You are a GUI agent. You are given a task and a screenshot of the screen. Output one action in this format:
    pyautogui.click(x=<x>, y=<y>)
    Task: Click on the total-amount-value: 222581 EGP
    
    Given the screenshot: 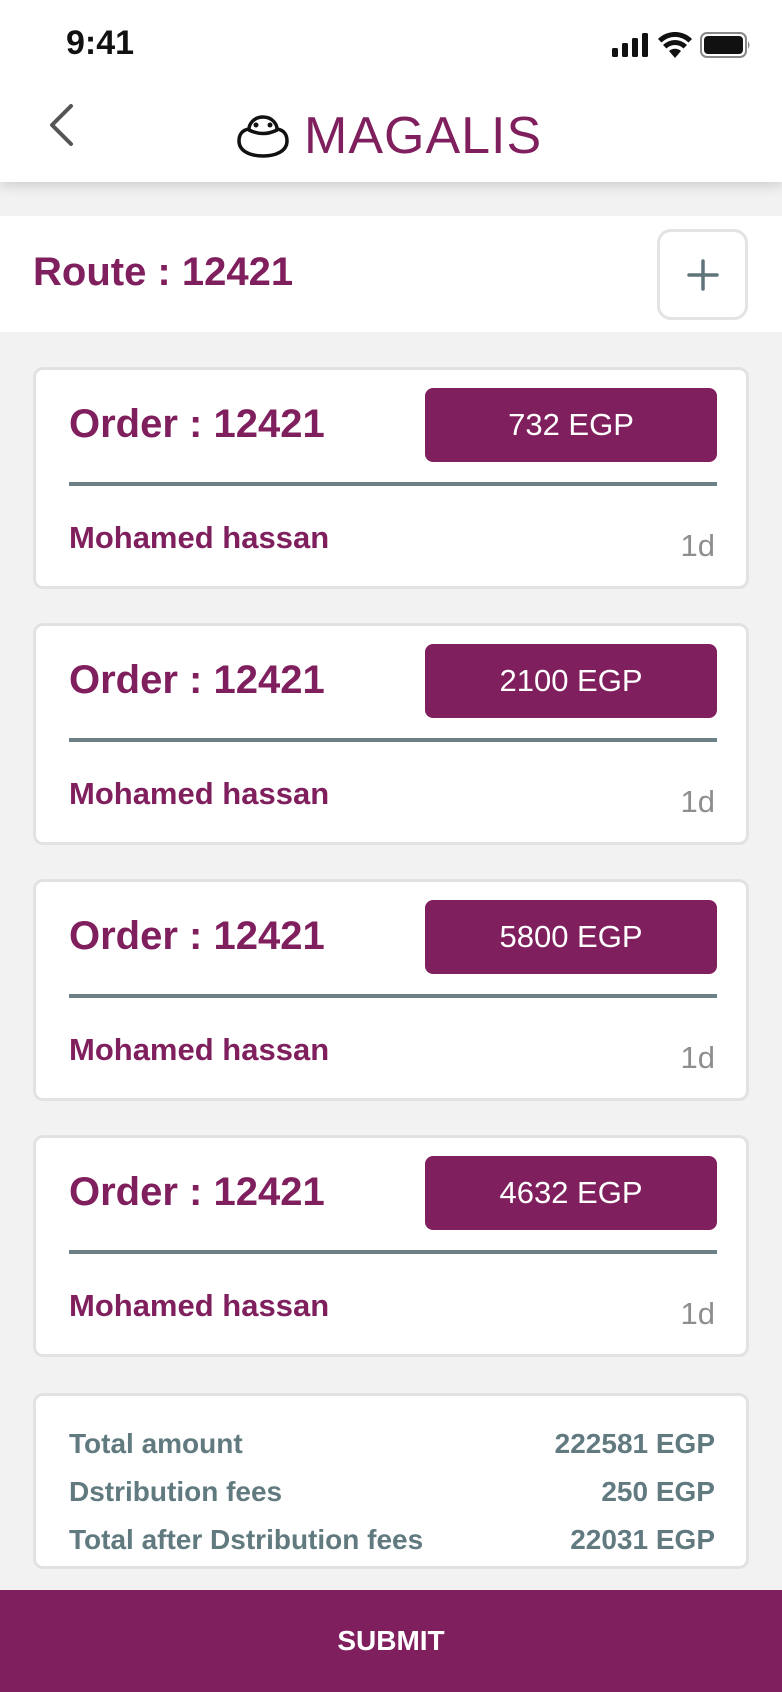 What is the action you would take?
    pyautogui.click(x=634, y=1443)
    